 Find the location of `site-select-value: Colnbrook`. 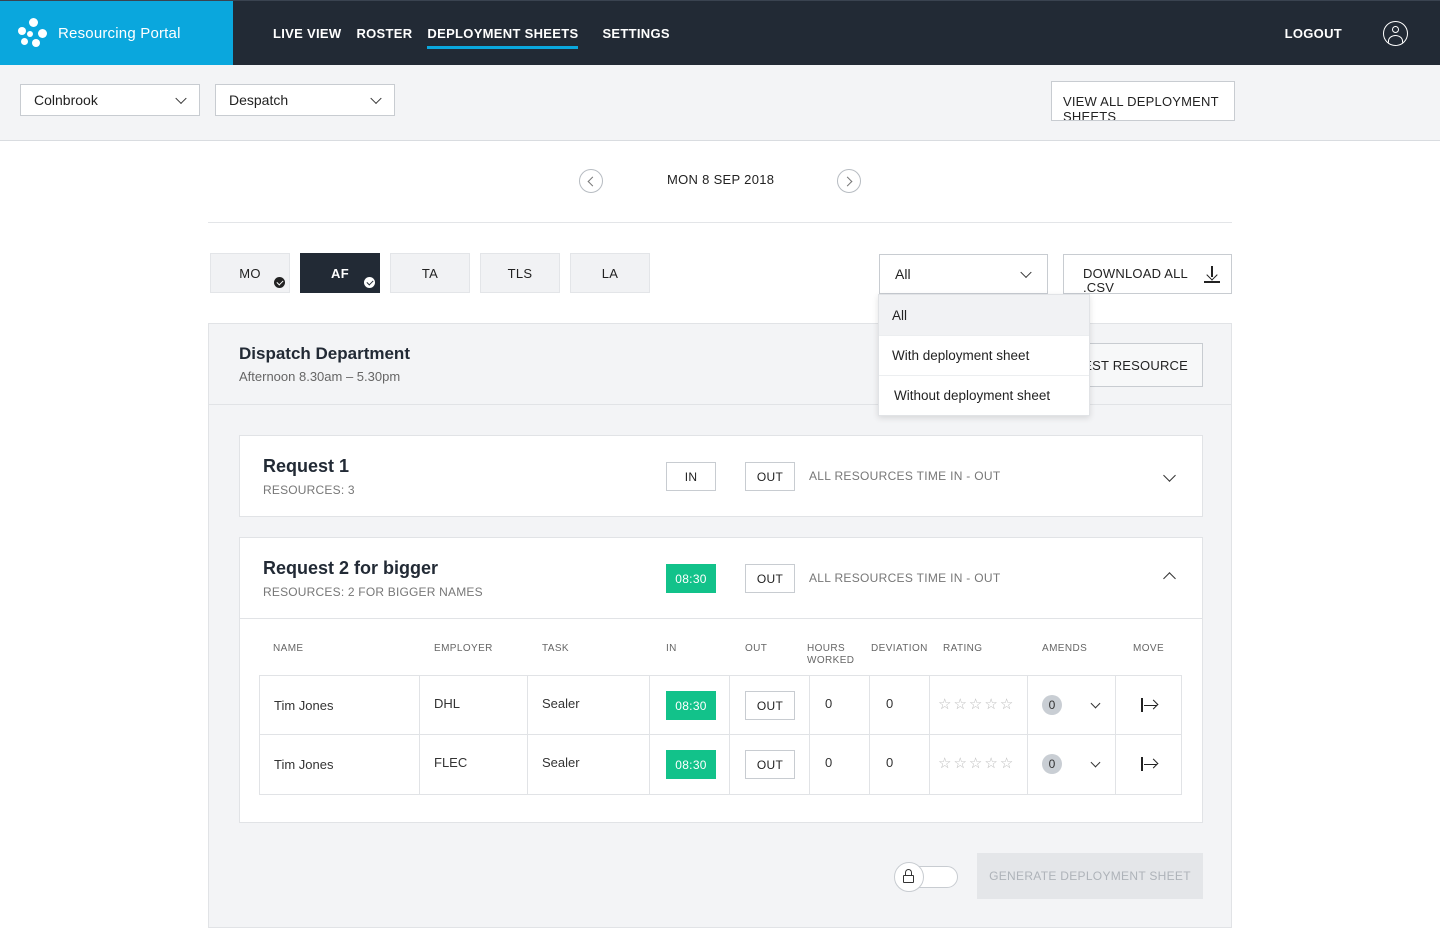

site-select-value: Colnbrook is located at coordinates (66, 100).